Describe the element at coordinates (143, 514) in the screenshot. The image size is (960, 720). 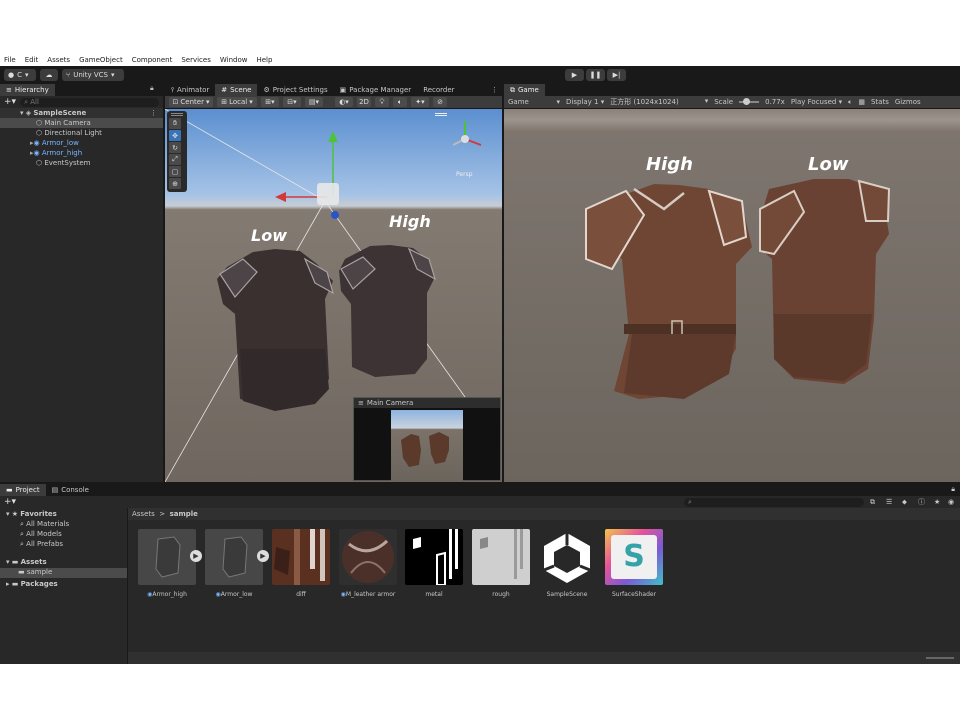
I see `breadcrumb-assets: Assets` at that location.